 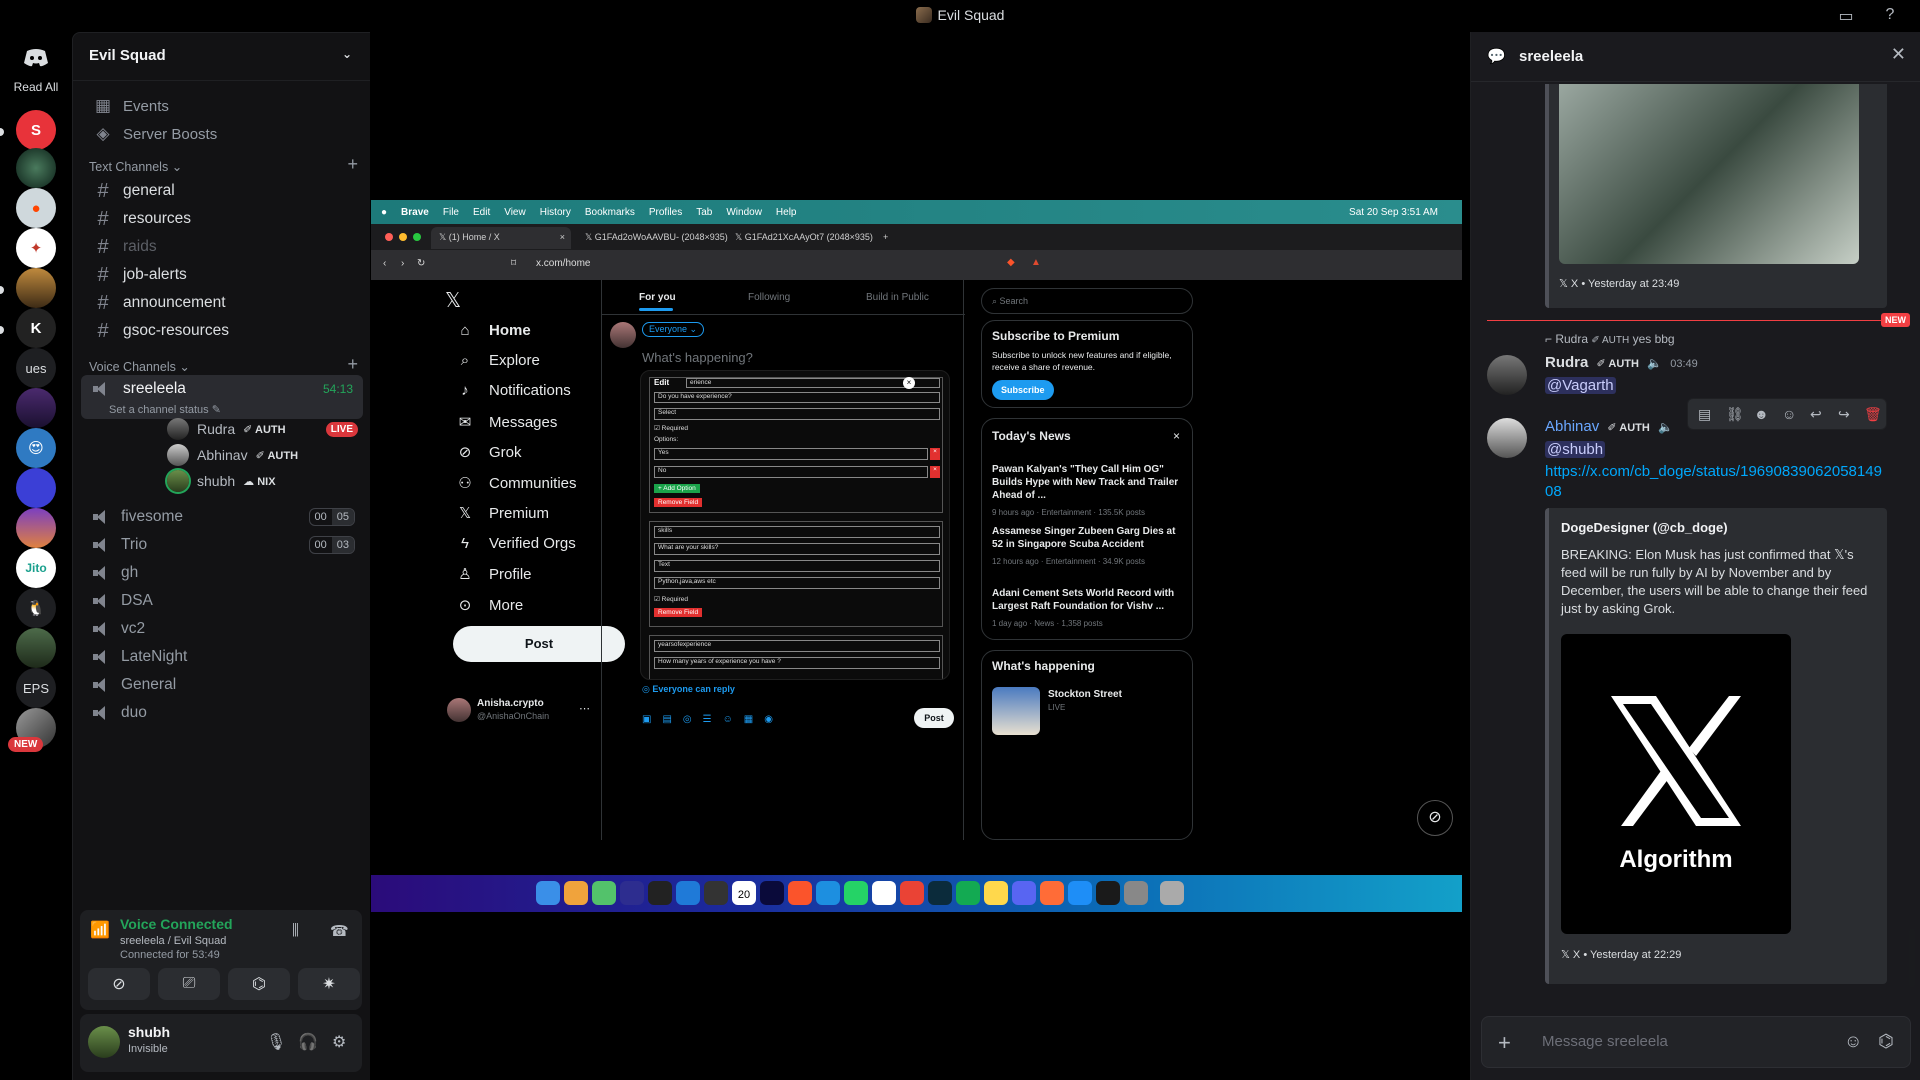 I want to click on new-tab-button: +, so click(x=885, y=238).